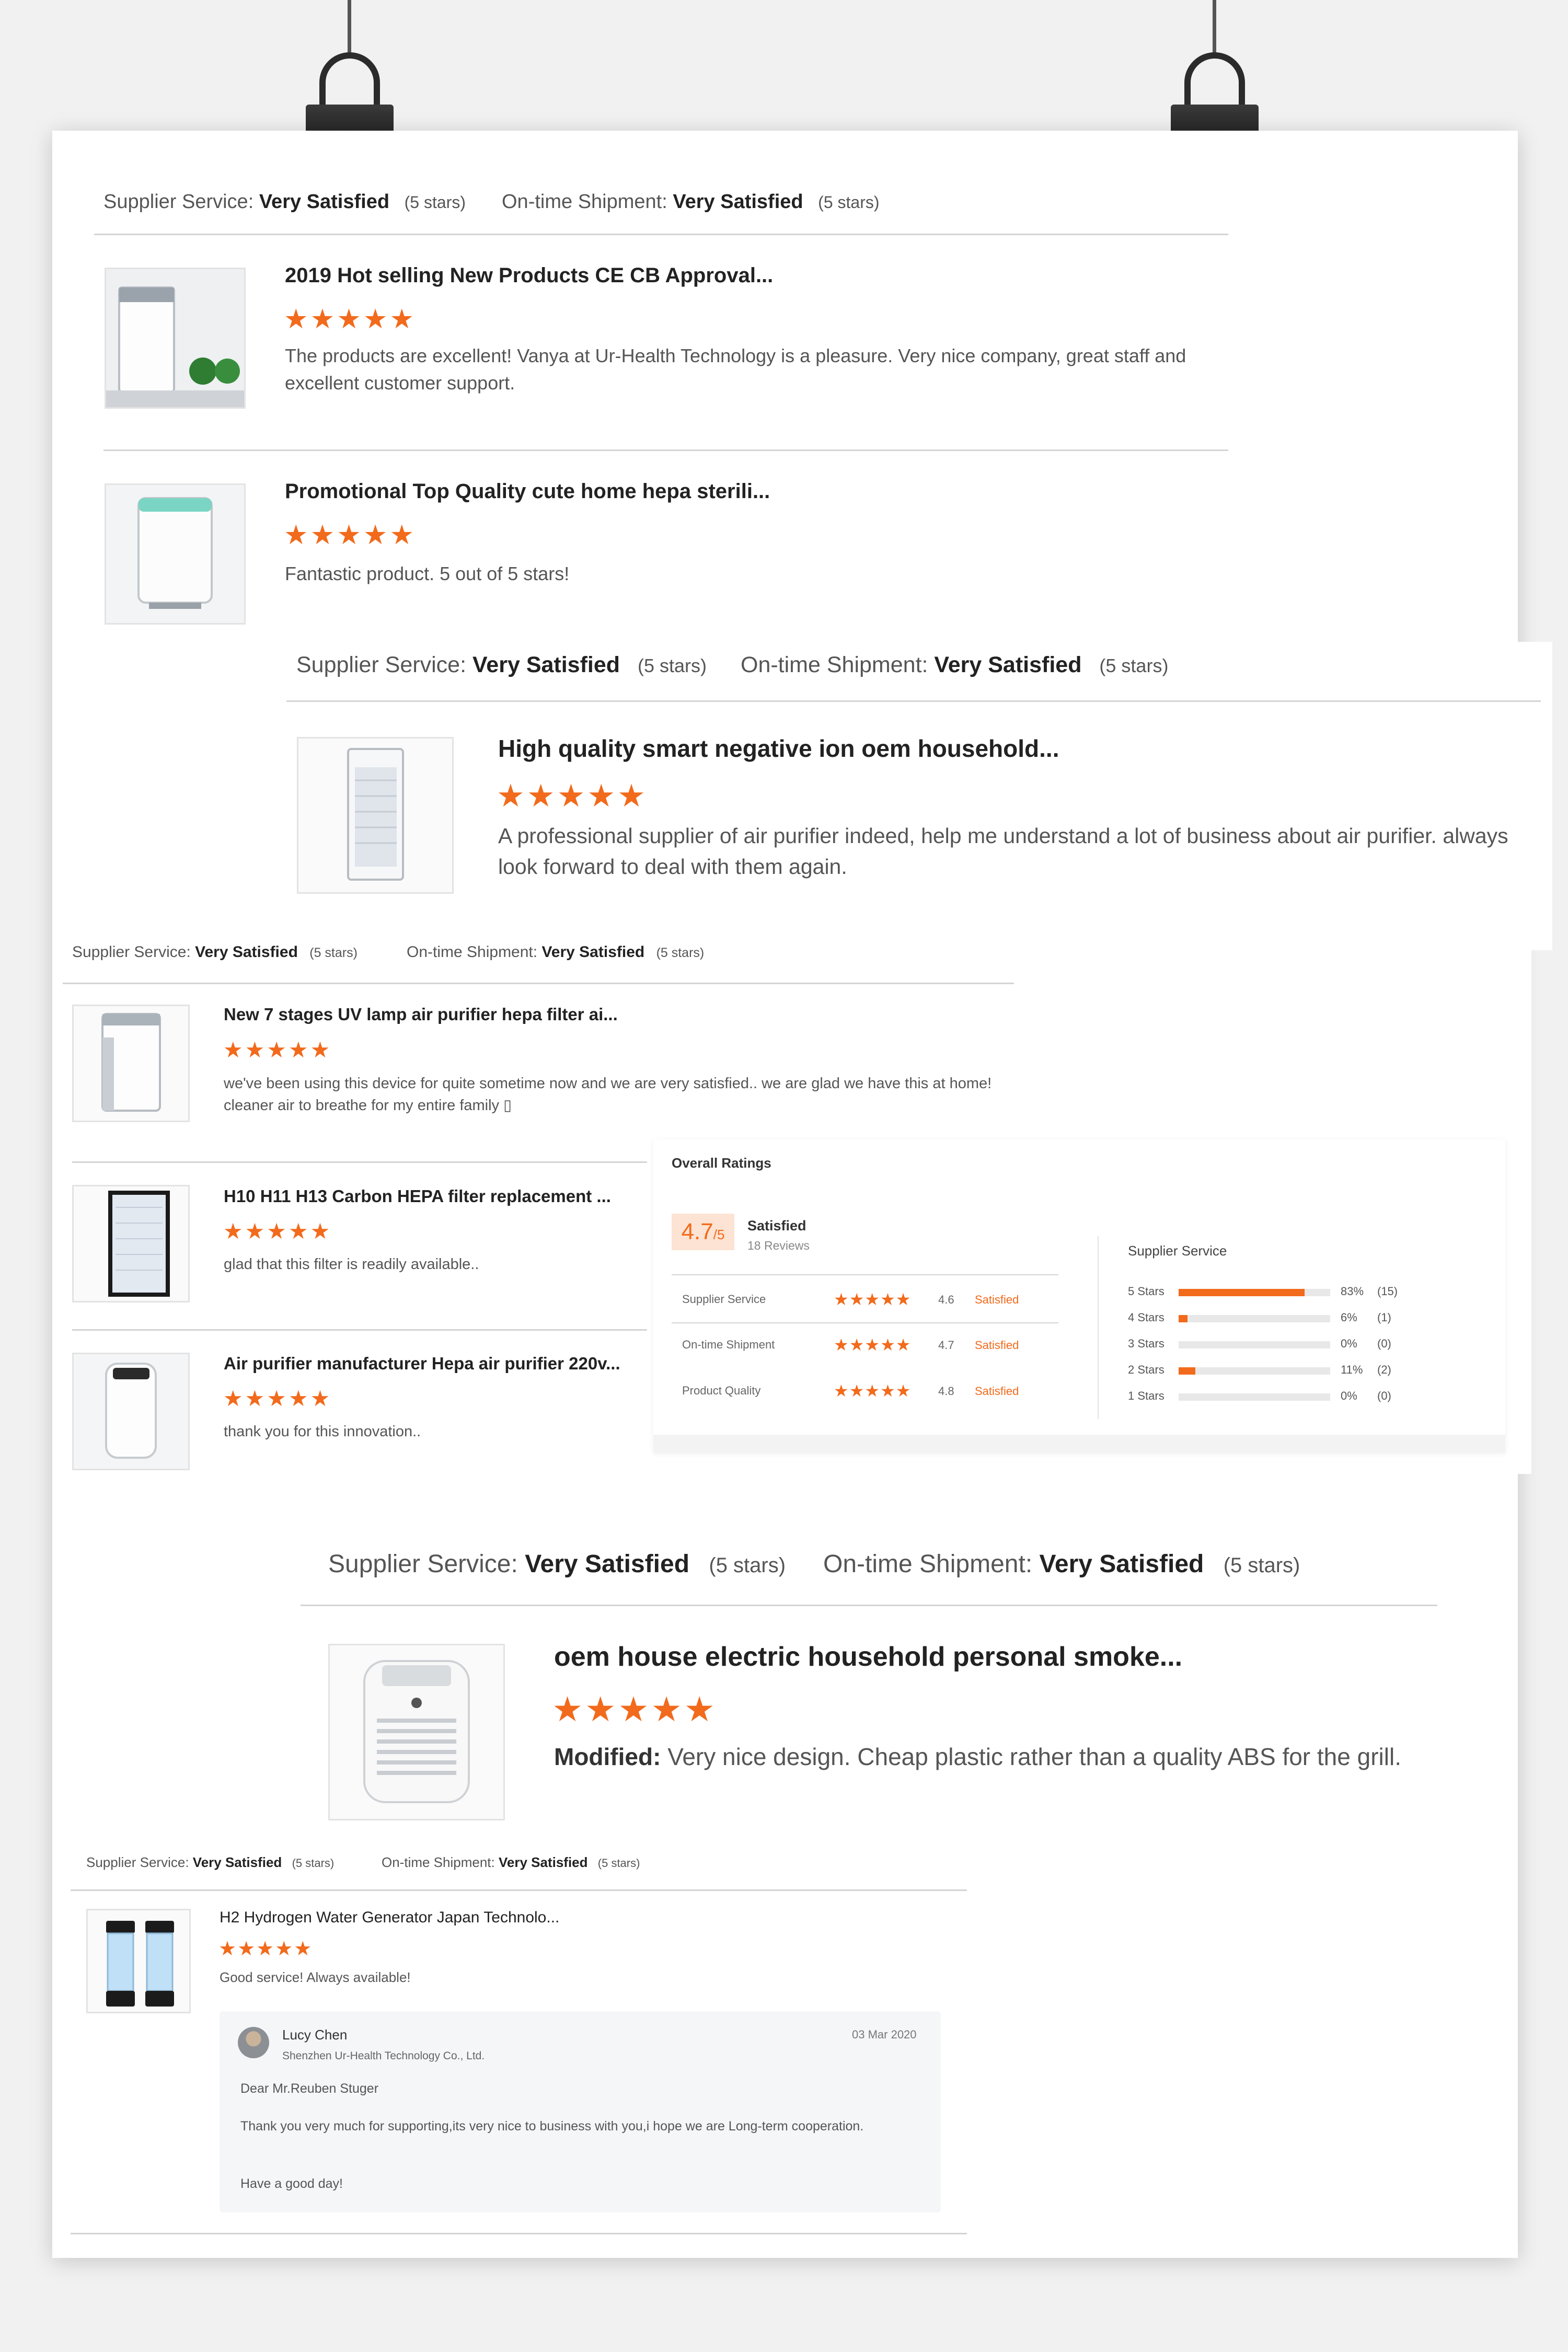  What do you see at coordinates (1146, 1343) in the screenshot?
I see `breakdown-label: 3 Stars` at bounding box center [1146, 1343].